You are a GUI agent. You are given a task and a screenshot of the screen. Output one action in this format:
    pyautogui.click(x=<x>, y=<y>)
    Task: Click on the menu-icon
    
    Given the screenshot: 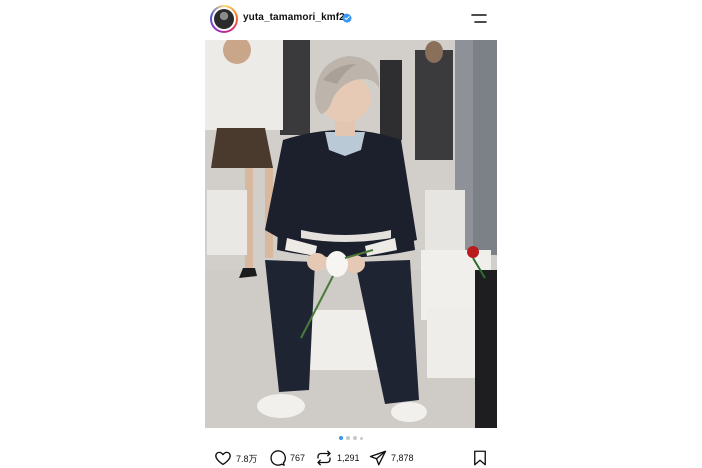 What is the action you would take?
    pyautogui.click(x=479, y=19)
    